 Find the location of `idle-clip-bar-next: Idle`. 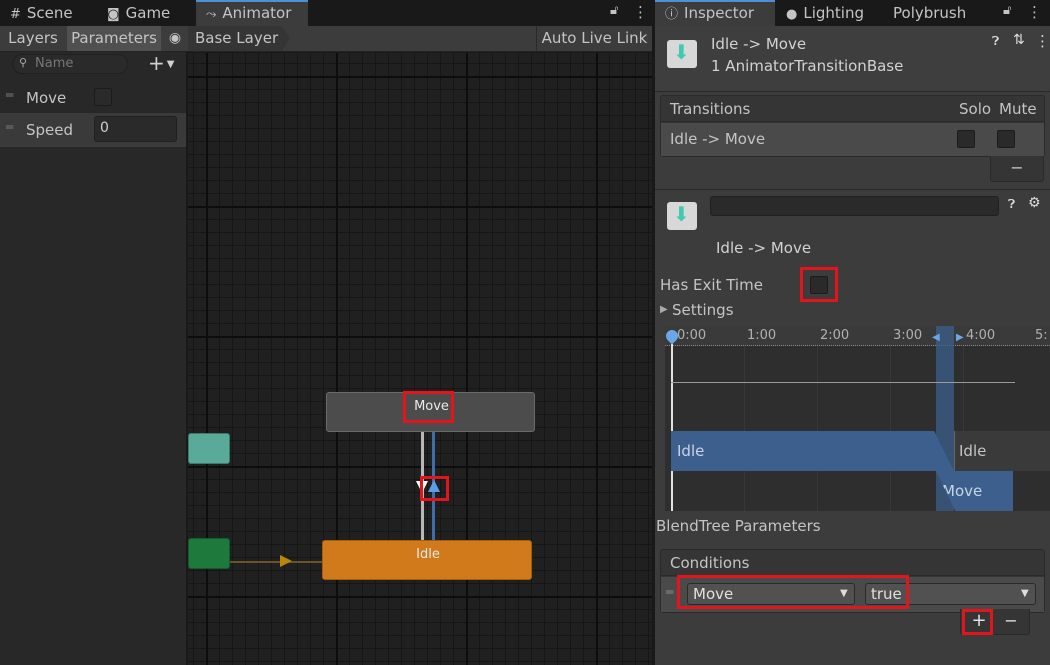

idle-clip-bar-next: Idle is located at coordinates (1002, 451).